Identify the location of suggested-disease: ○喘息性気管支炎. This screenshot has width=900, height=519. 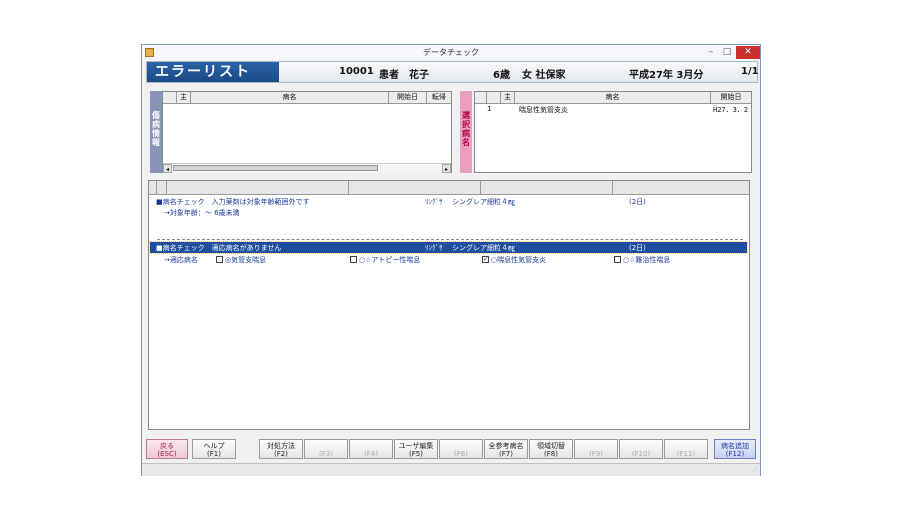
(519, 260).